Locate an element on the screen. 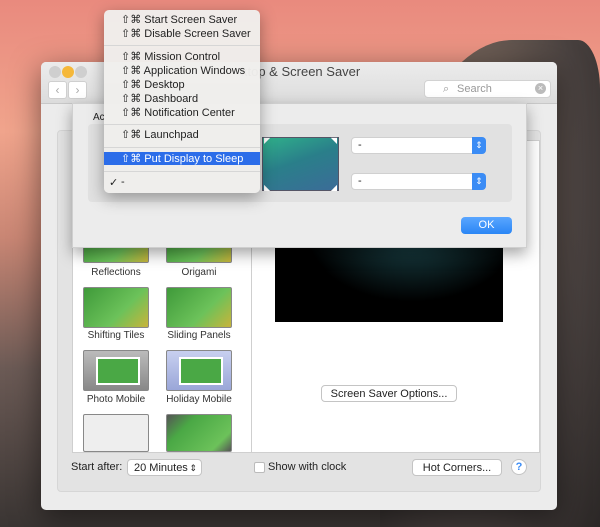 The height and width of the screenshot is (527, 600). search-icon: ⌕ is located at coordinates (446, 89).